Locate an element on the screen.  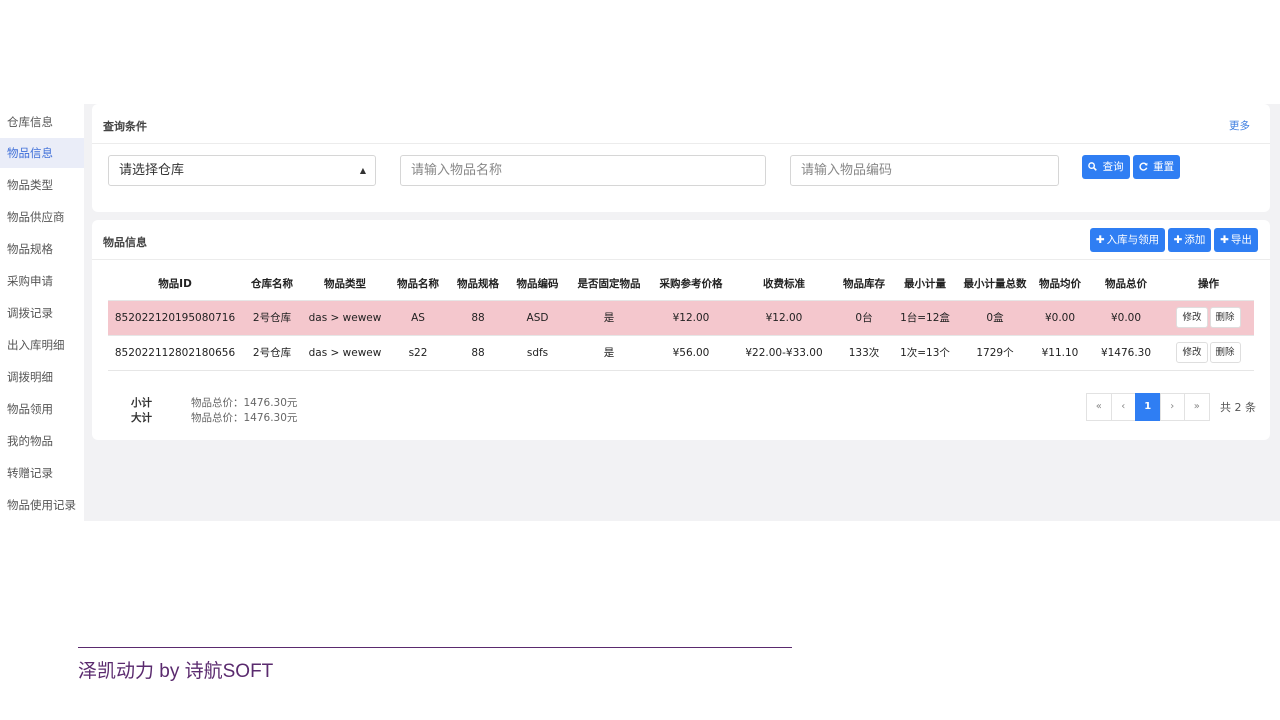
next-page-button: › is located at coordinates (1172, 407).